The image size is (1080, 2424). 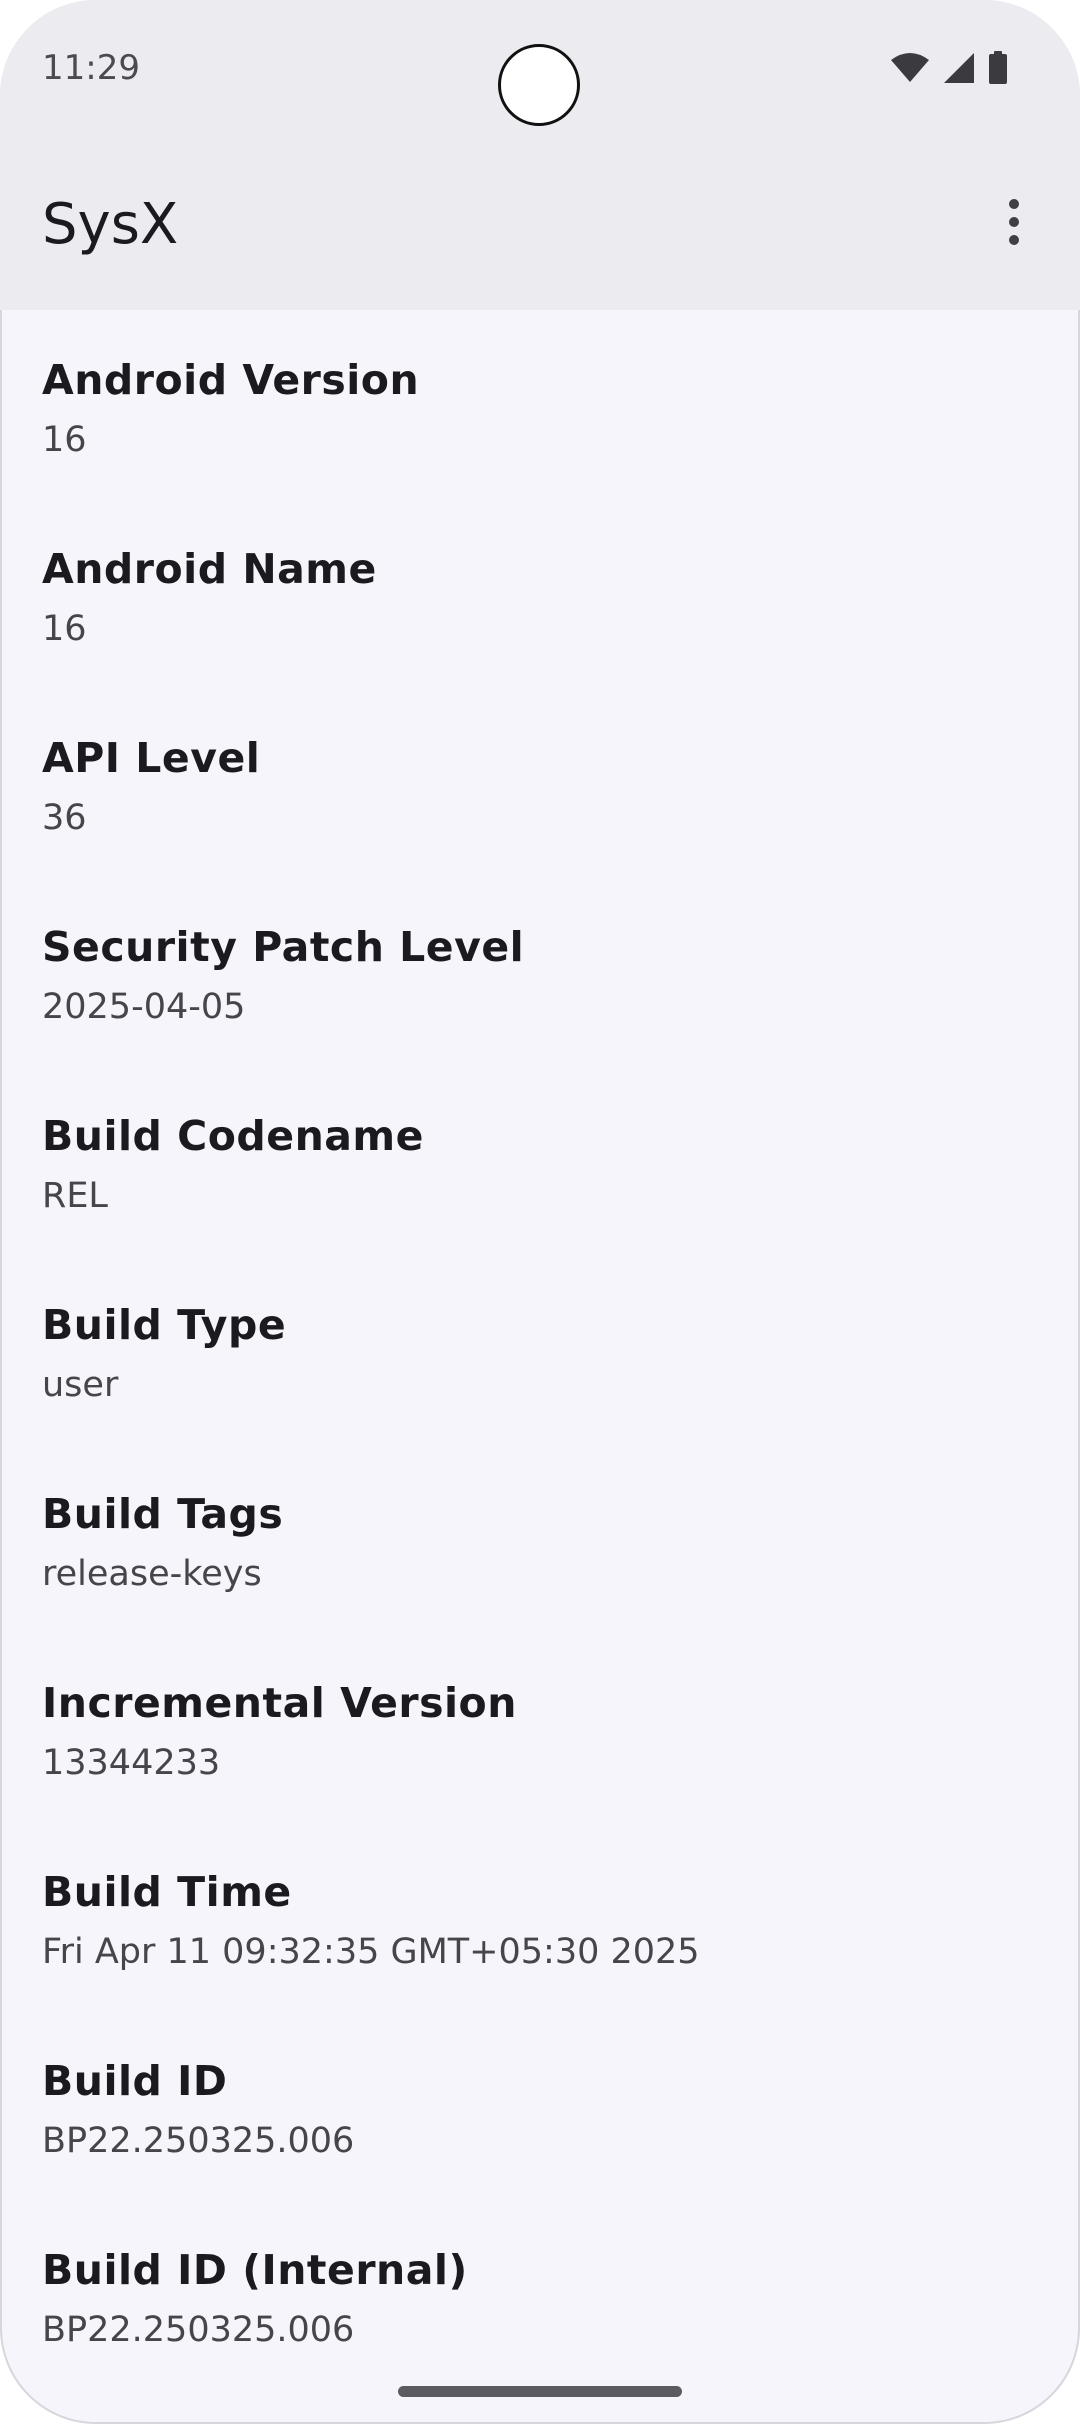 I want to click on info-value: REL, so click(x=75, y=1196).